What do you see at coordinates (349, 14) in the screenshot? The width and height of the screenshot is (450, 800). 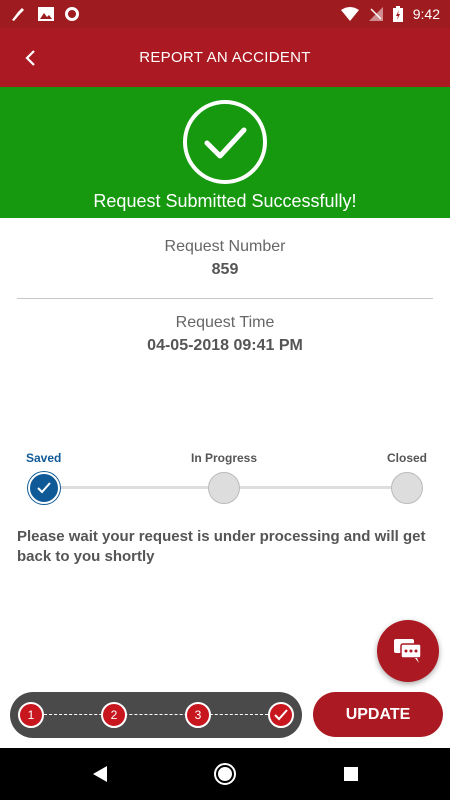 I see `wifi-icon` at bounding box center [349, 14].